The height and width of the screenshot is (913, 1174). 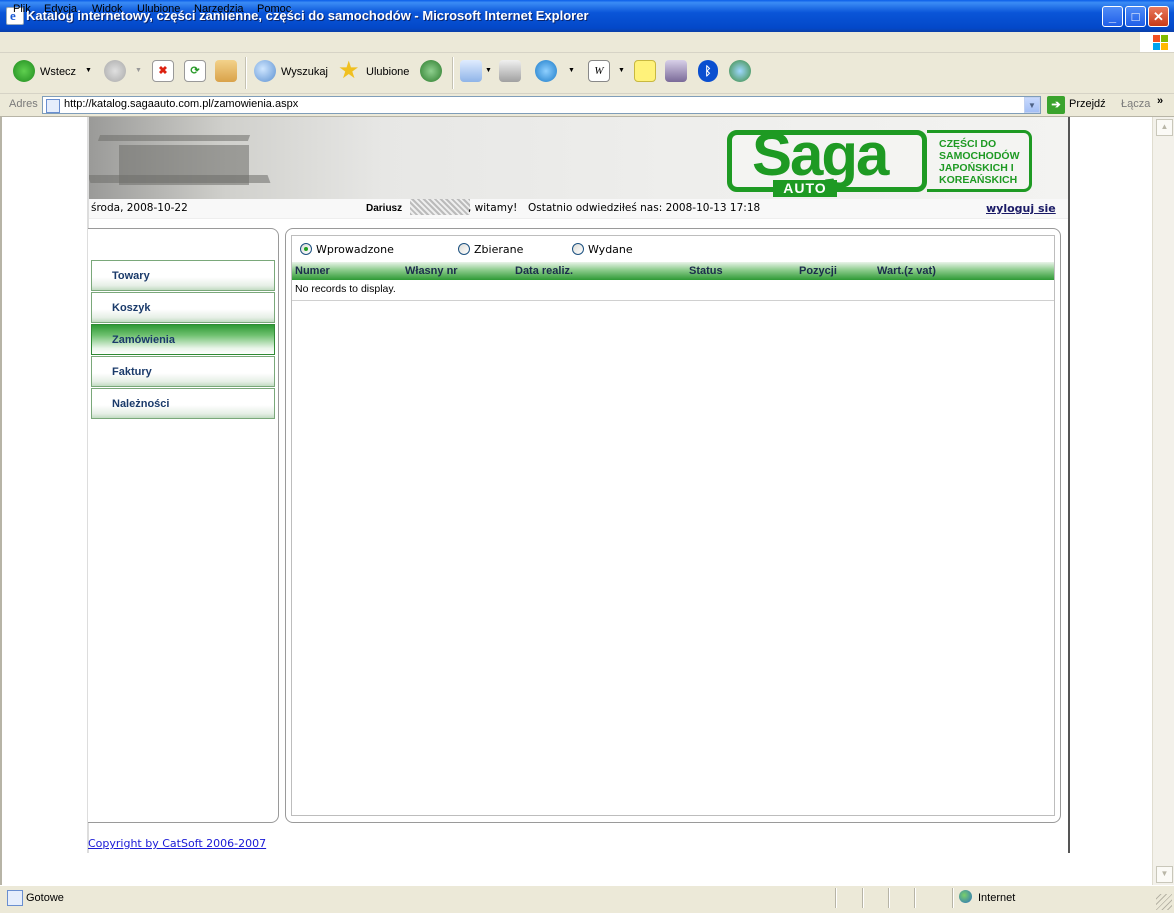 What do you see at coordinates (60, 9) in the screenshot?
I see `menu-edycja: Edycja` at bounding box center [60, 9].